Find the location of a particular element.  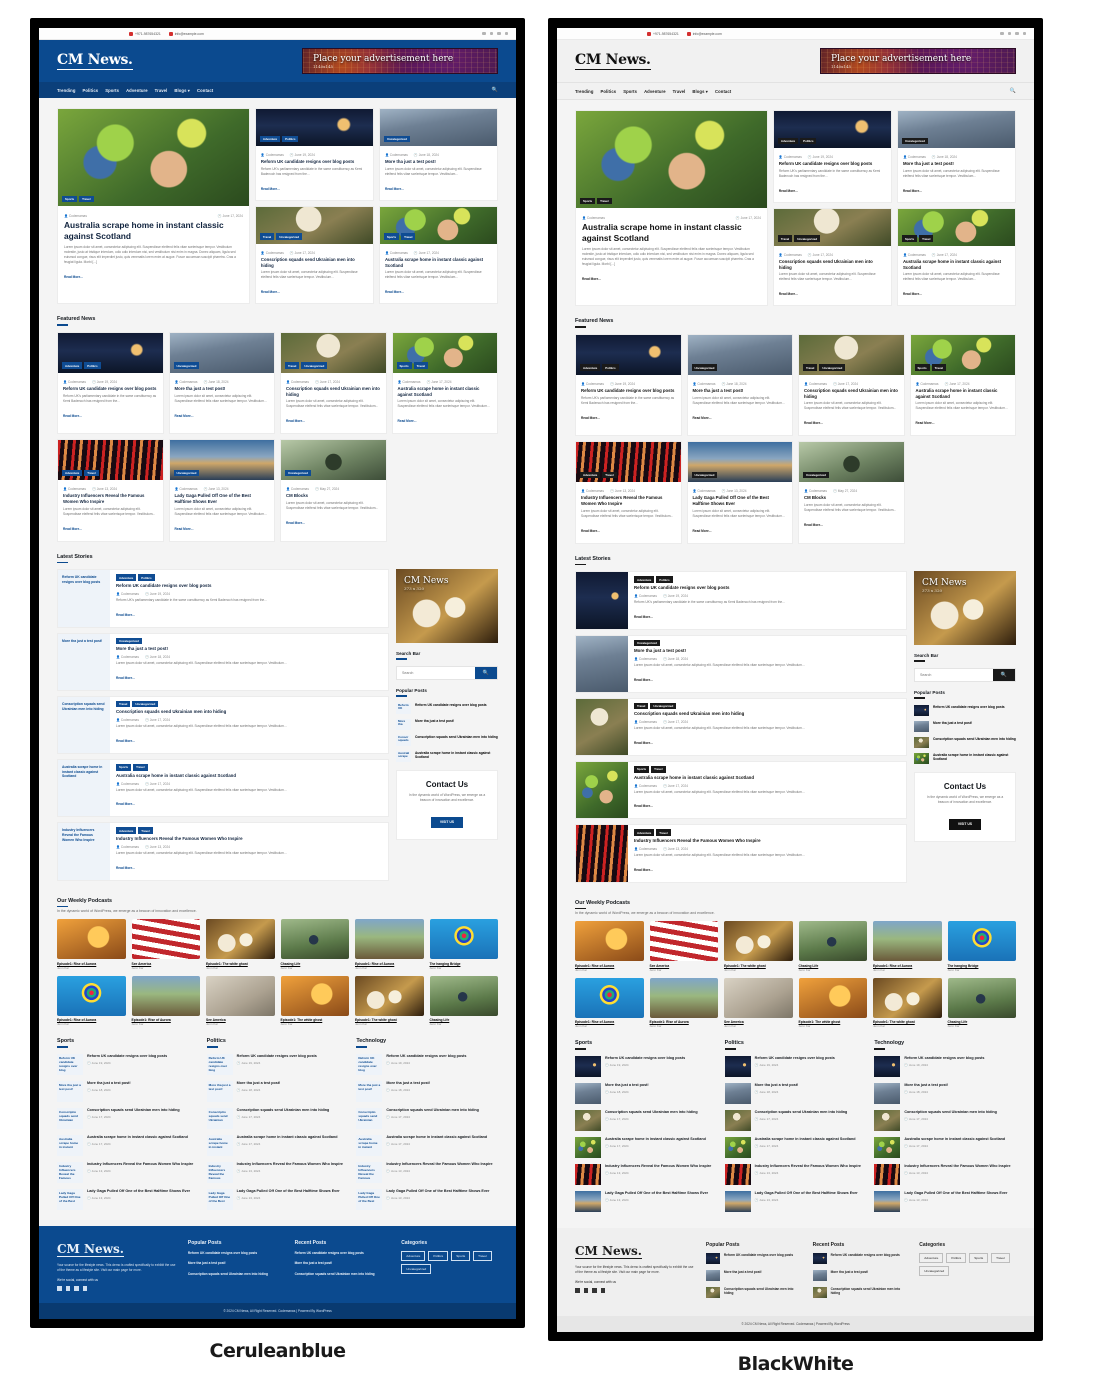

popular-post-item: More tha More tha just a test post! is located at coordinates (447, 724).